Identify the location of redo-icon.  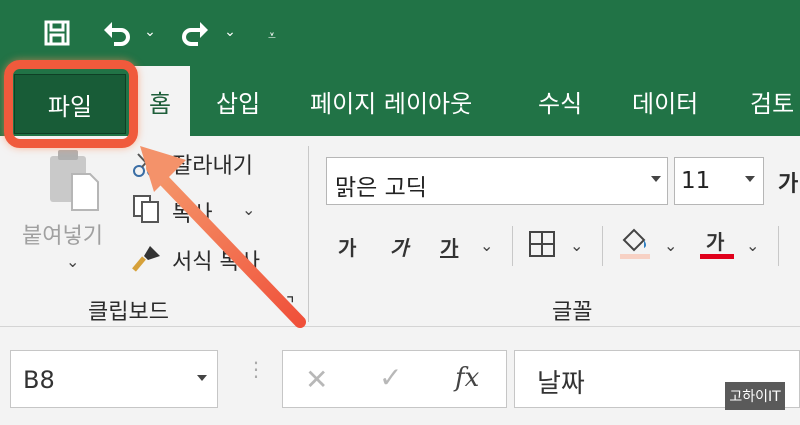
(195, 33).